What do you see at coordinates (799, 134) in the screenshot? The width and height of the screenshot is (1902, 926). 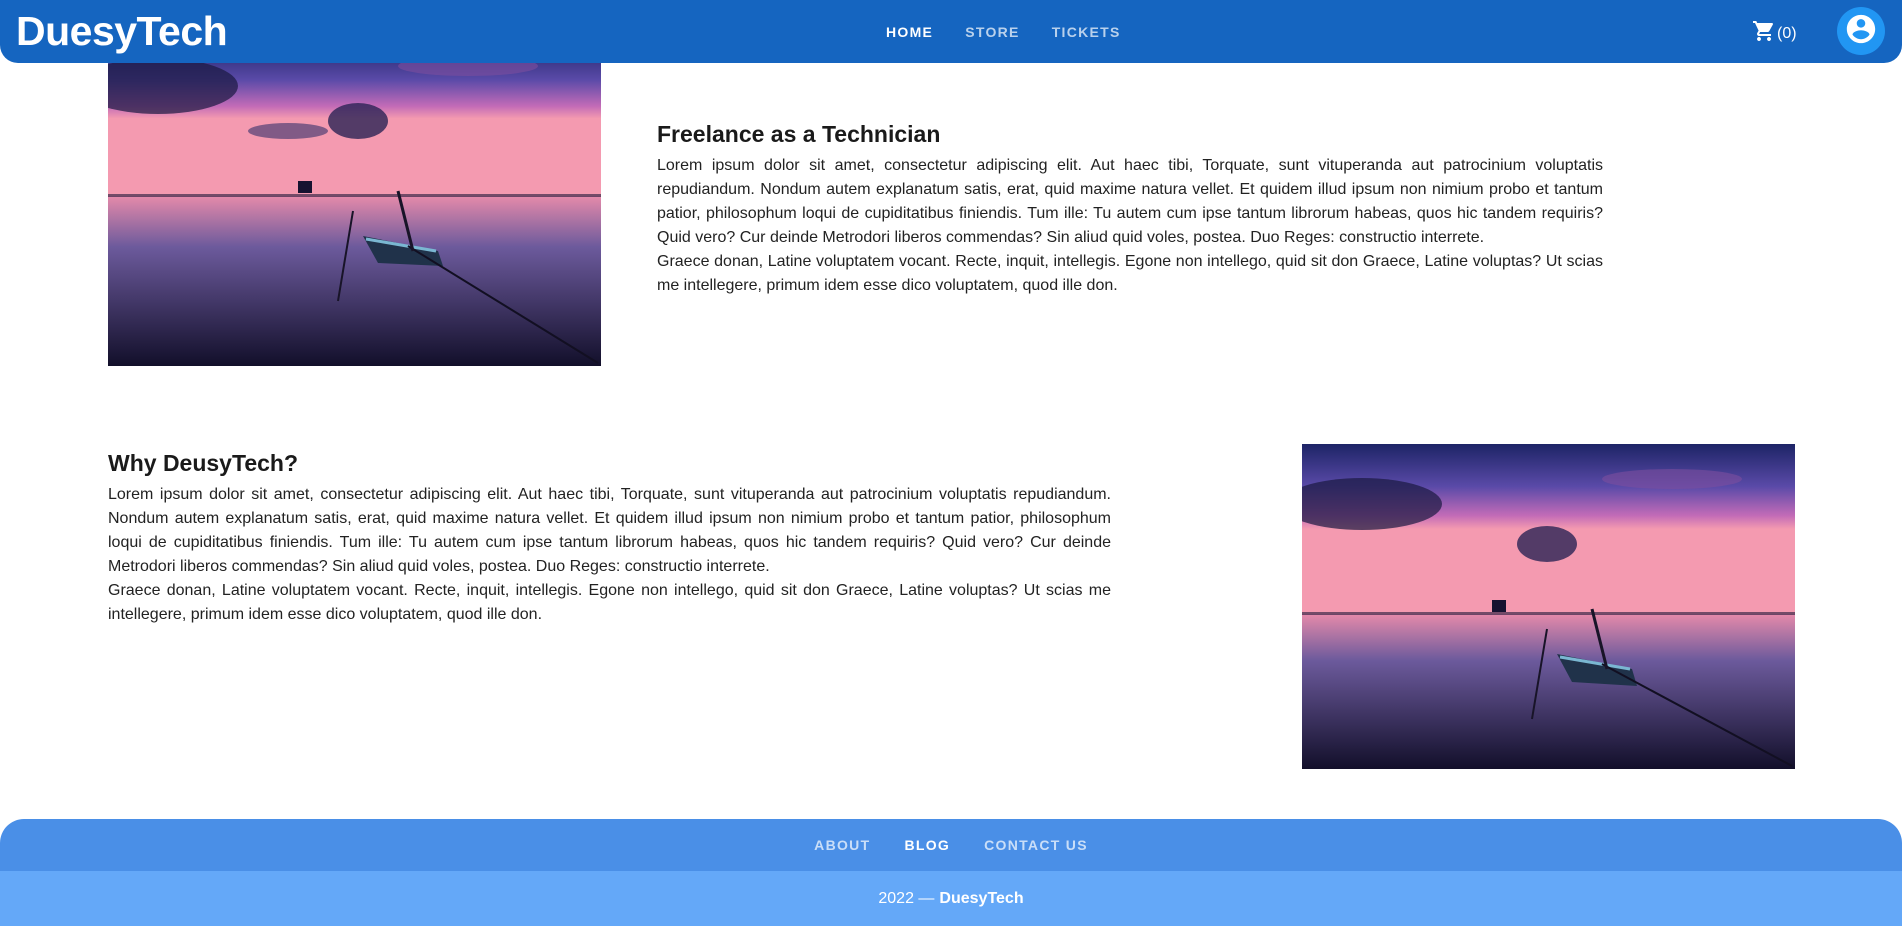 I see `section-title: Freelance as a Technician` at bounding box center [799, 134].